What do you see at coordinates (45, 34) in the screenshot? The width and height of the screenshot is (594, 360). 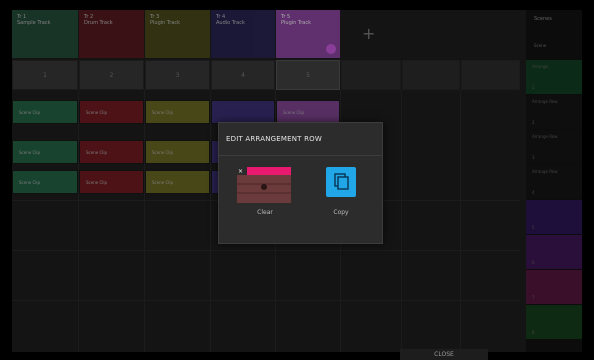 I see `track-header-1: Tr 1 Sample Track` at bounding box center [45, 34].